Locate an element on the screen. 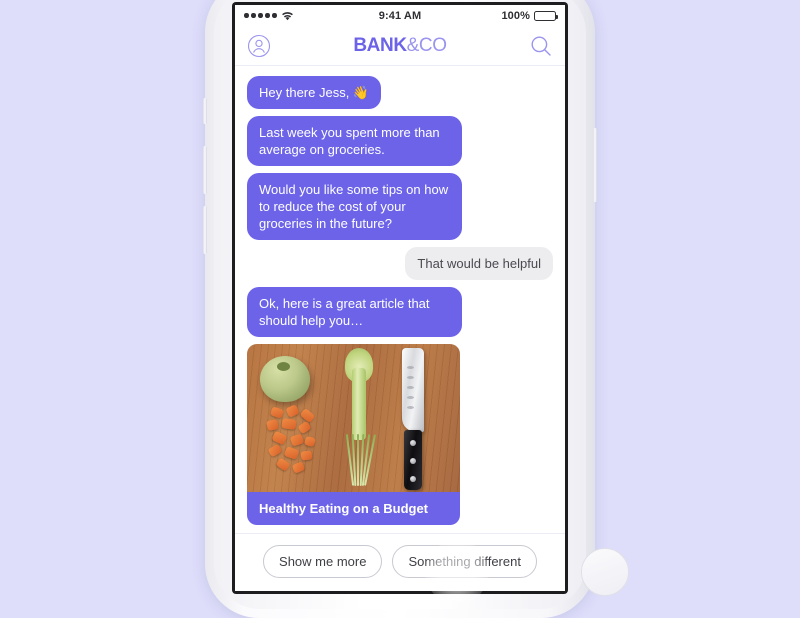 This screenshot has height=618, width=800. message-bubble-user: That would be helpful is located at coordinates (479, 263).